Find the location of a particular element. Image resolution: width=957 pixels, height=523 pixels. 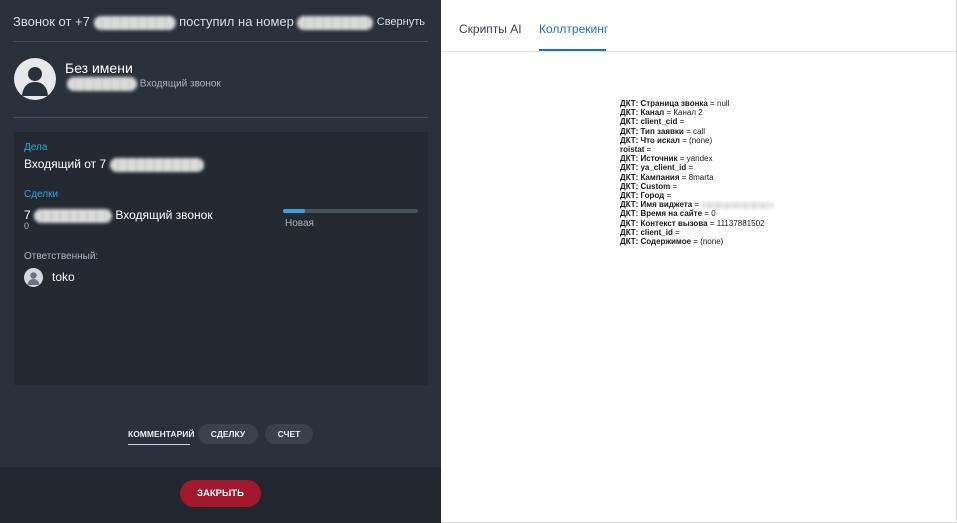

calltracking-key: ДКТ: Имя виджета is located at coordinates (656, 205).